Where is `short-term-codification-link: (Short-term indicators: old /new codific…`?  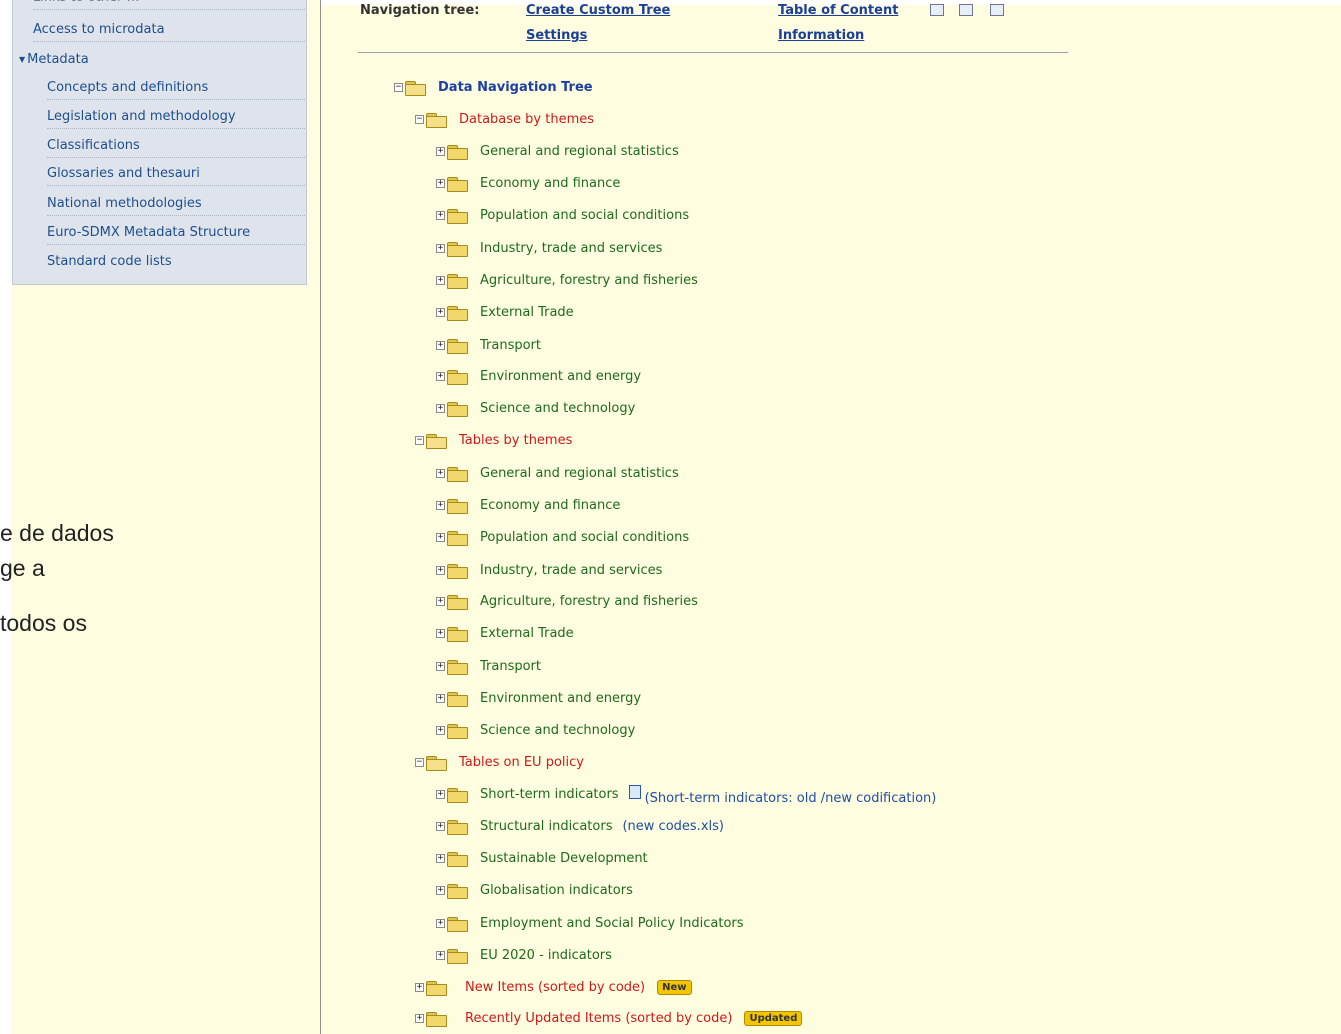
short-term-codification-link: (Short-term indicators: old /new codific… is located at coordinates (791, 798).